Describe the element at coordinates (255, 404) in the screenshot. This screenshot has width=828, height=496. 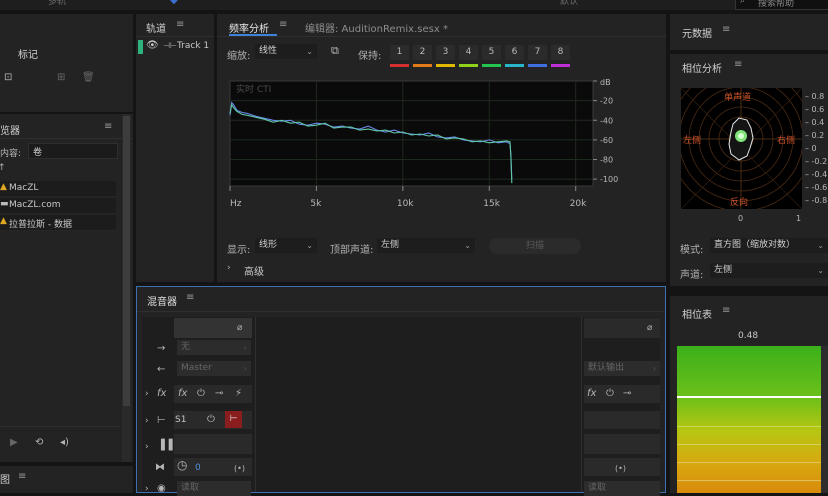
I see `strip-separator` at that location.